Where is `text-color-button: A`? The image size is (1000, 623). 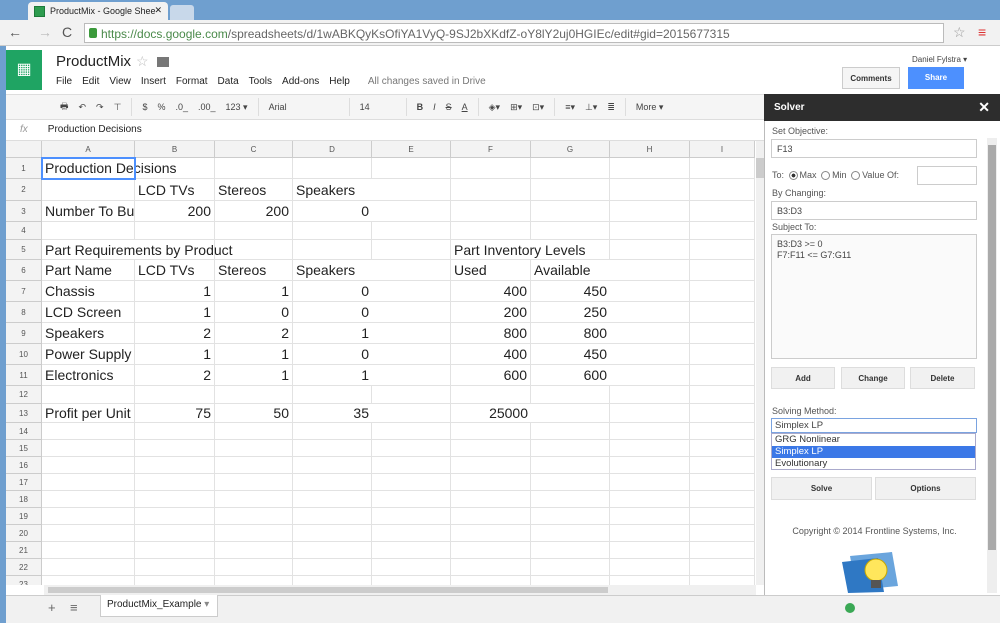
text-color-button: A is located at coordinates (465, 107).